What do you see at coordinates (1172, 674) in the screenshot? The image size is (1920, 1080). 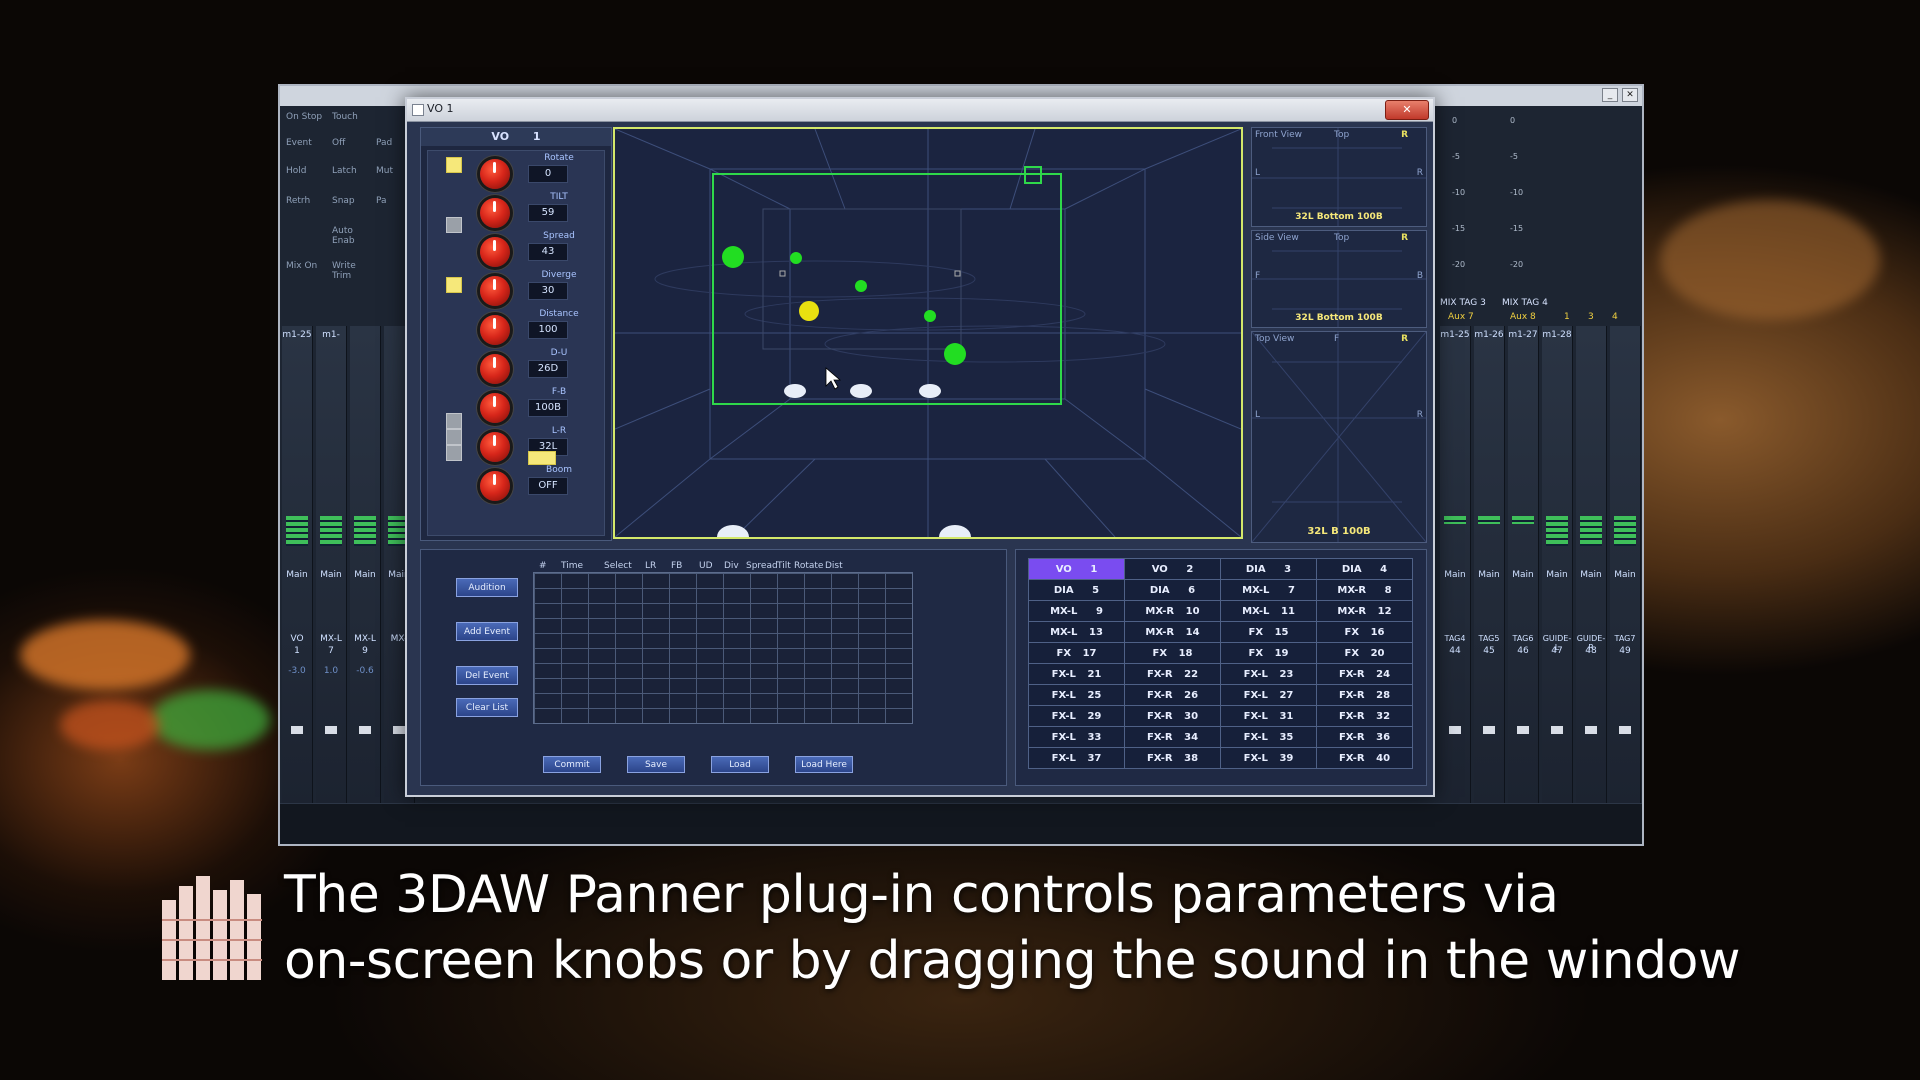 I see `channel-cell: FX-R 22` at bounding box center [1172, 674].